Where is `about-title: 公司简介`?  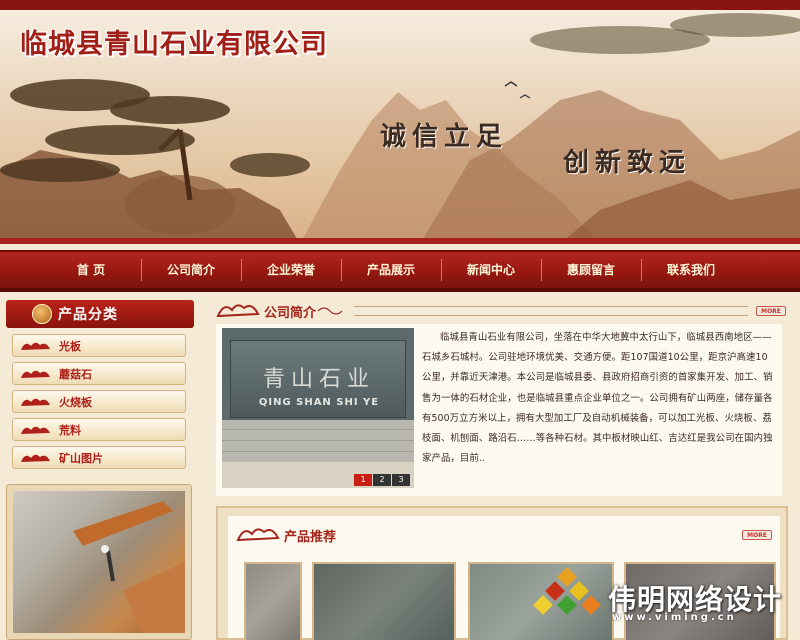 about-title: 公司简介 is located at coordinates (290, 313).